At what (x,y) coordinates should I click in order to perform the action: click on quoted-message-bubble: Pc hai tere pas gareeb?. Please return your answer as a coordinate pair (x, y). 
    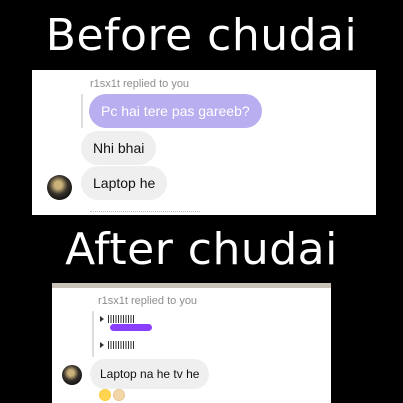
    Looking at the image, I should click on (175, 111).